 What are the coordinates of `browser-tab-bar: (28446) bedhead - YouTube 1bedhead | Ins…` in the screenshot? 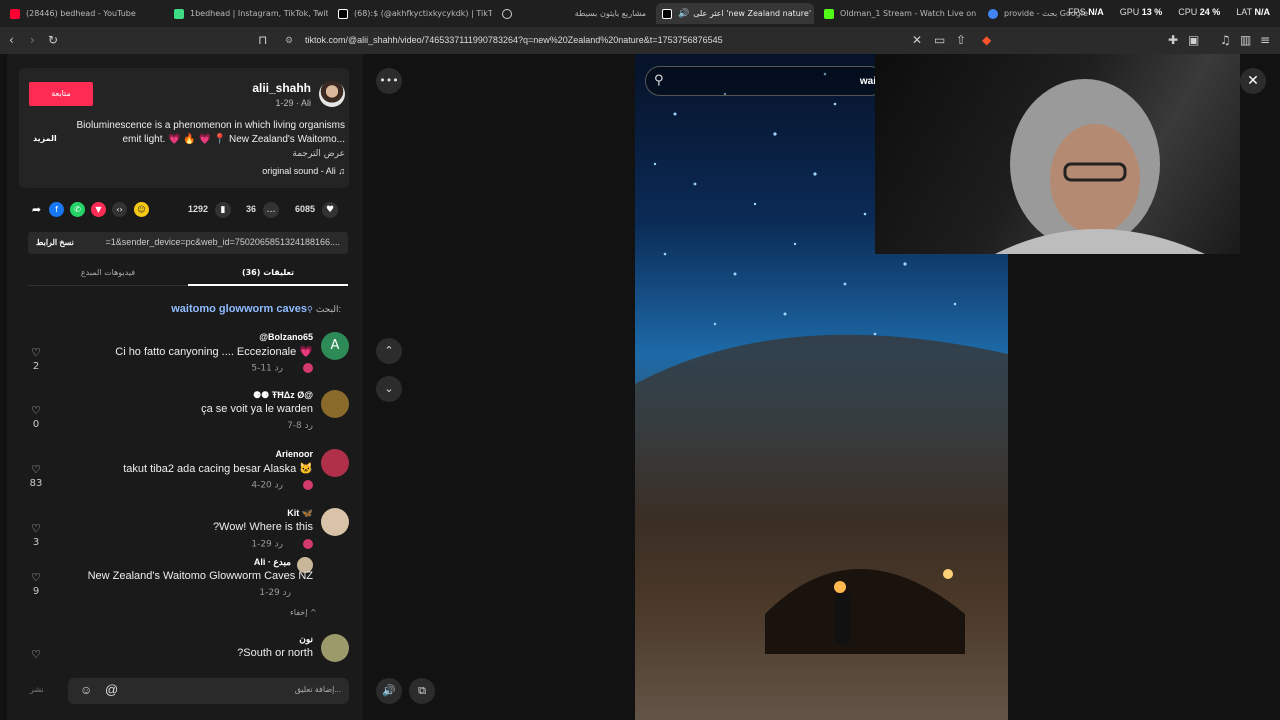 It's located at (640, 13).